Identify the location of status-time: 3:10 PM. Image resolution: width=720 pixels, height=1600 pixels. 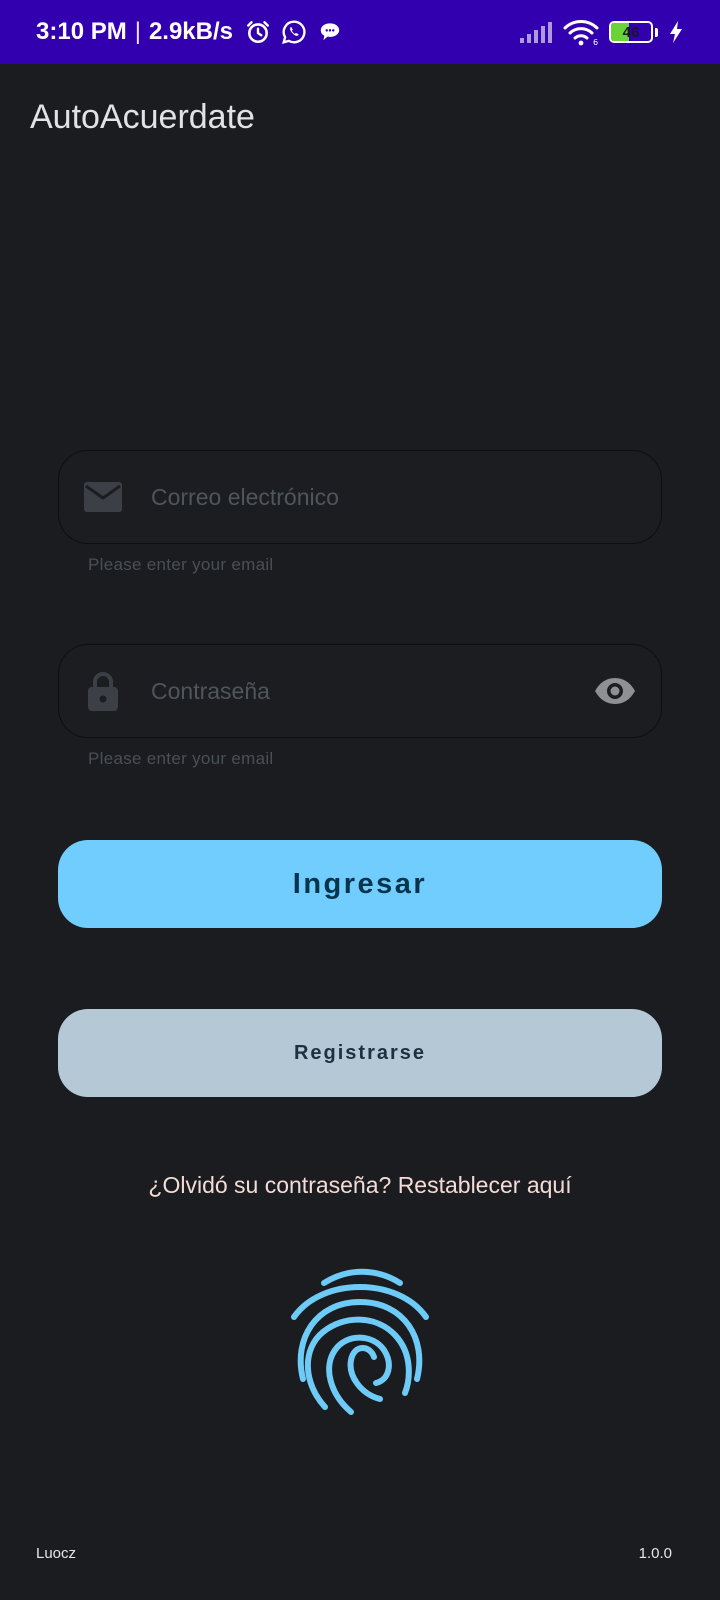
(81, 31).